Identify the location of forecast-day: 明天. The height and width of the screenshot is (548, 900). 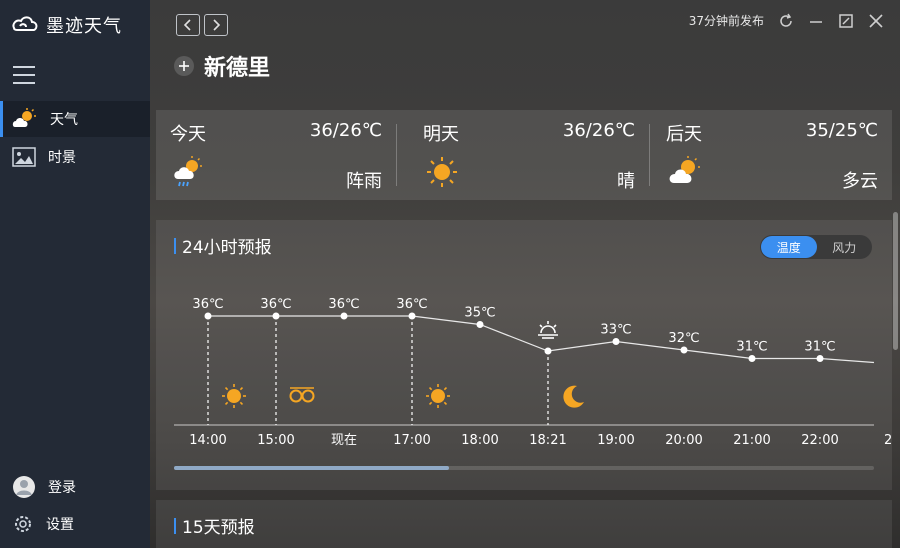
(441, 134).